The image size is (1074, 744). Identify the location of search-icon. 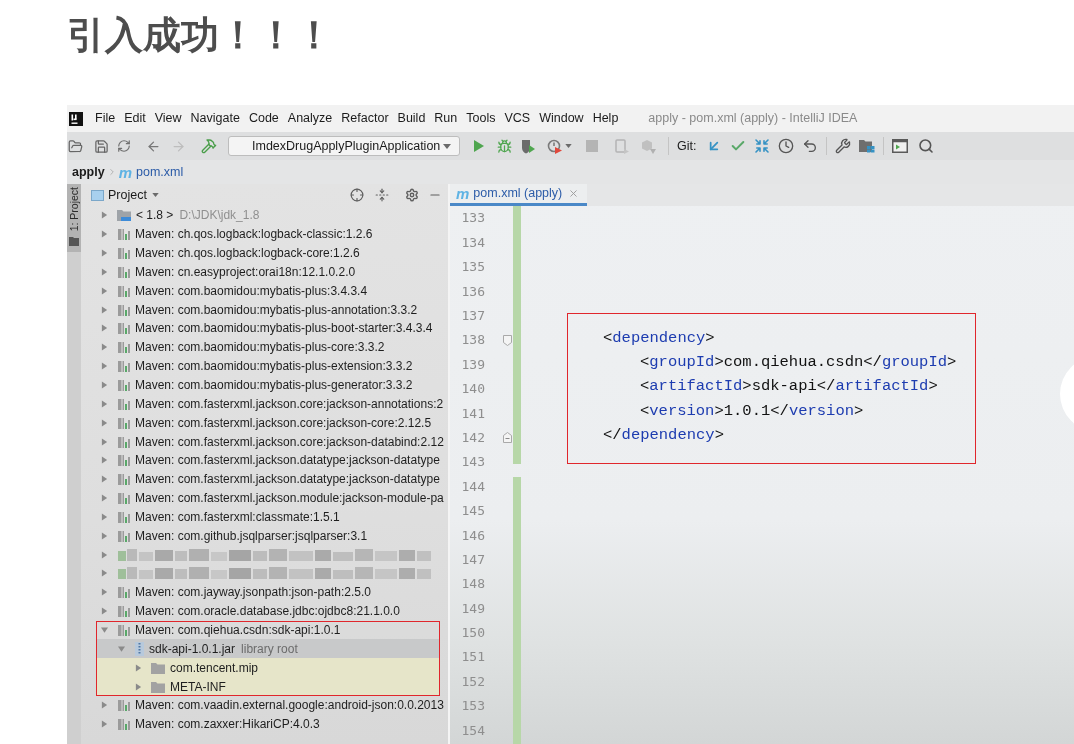
(926, 146).